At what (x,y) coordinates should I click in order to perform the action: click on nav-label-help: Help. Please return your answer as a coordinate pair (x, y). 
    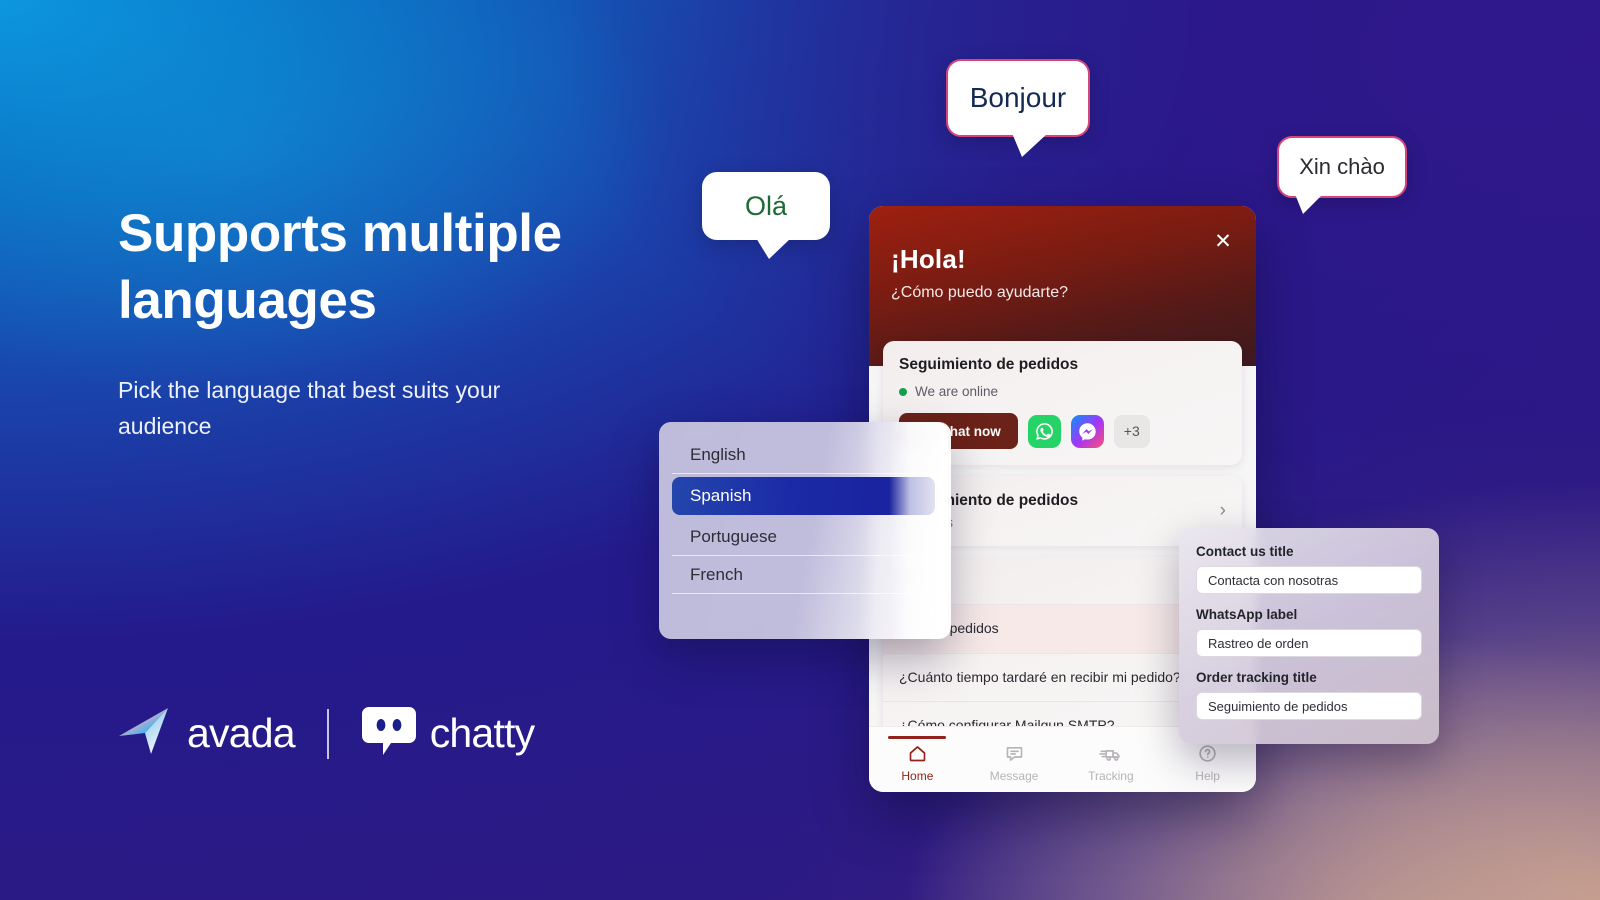
    Looking at the image, I should click on (1207, 775).